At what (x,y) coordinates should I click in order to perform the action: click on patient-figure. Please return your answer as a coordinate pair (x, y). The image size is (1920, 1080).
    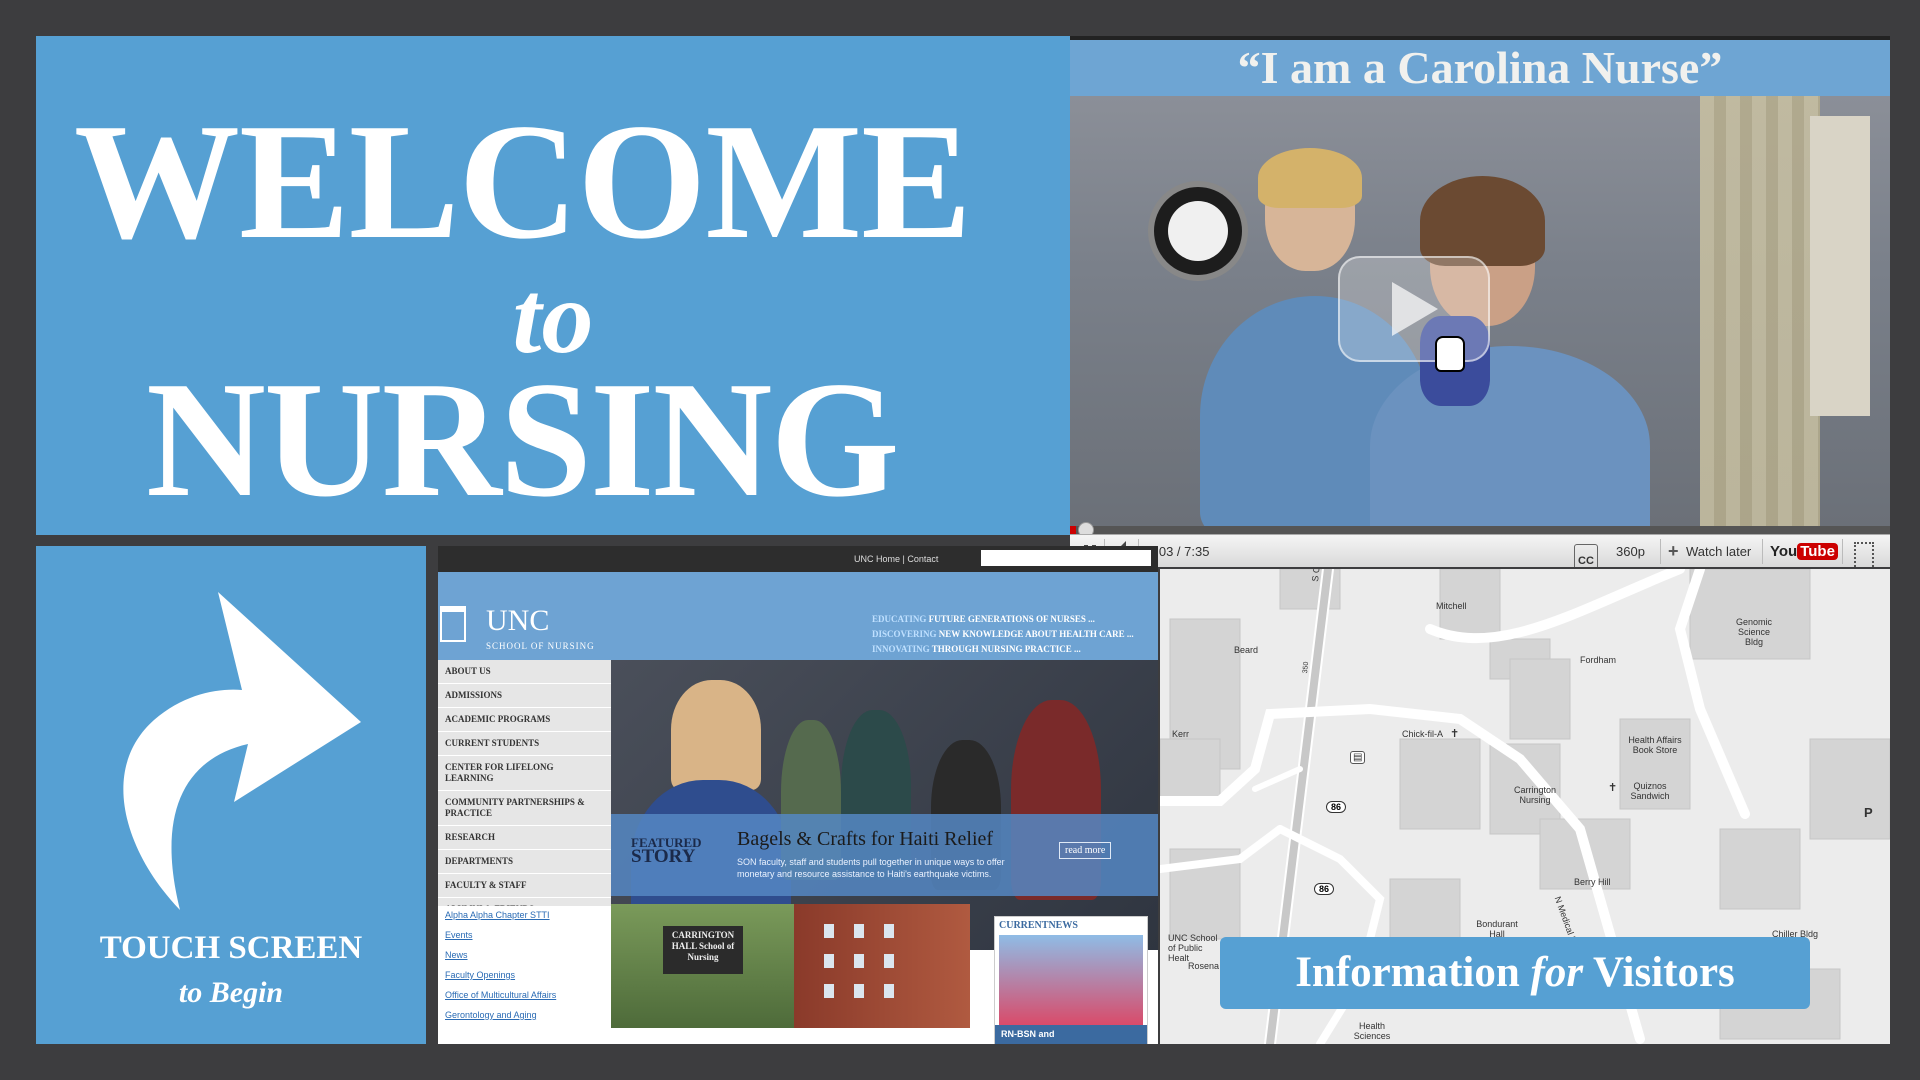
    Looking at the image, I should click on (1510, 446).